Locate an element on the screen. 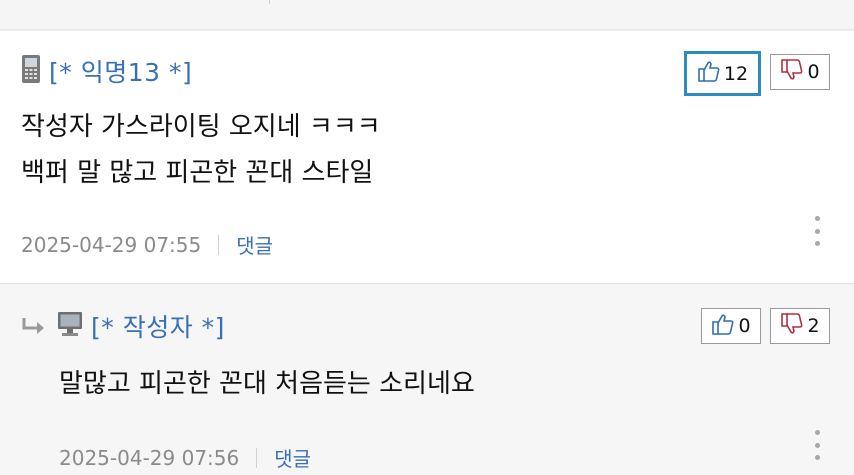 The width and height of the screenshot is (854, 475). downvote-button: 0 is located at coordinates (800, 72).